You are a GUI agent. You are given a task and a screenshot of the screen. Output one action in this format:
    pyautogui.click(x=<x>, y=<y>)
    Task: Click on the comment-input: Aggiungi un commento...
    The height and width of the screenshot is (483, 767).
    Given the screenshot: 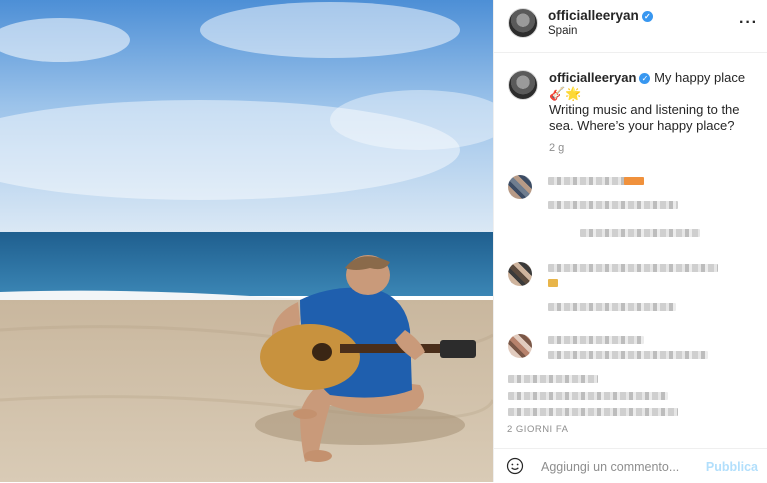 What is the action you would take?
    pyautogui.click(x=610, y=467)
    